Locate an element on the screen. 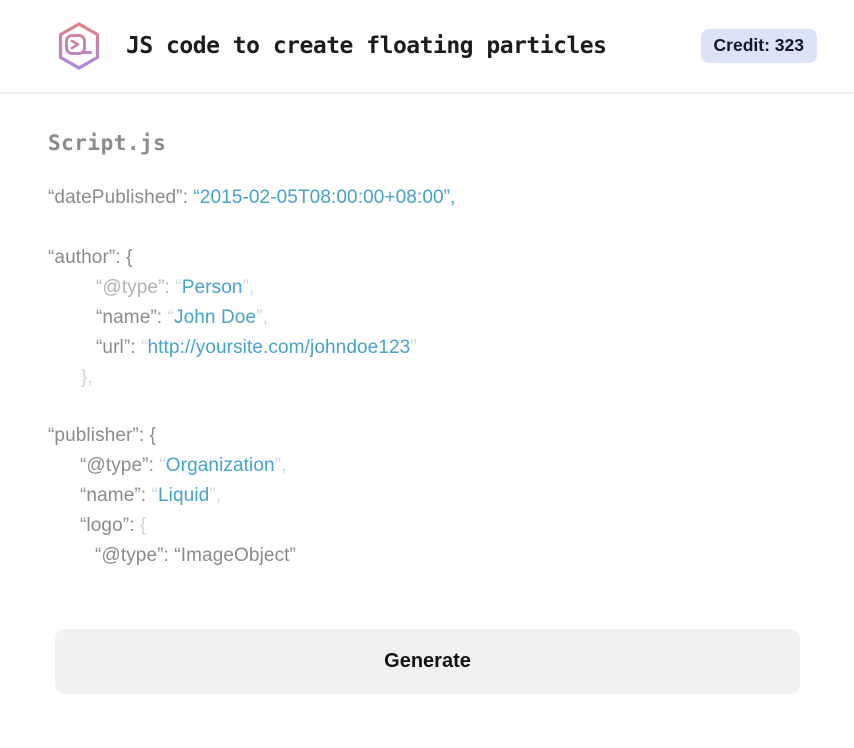 This screenshot has width=854, height=748. code-line: “@type”: “ImageObject” is located at coordinates (431, 556).